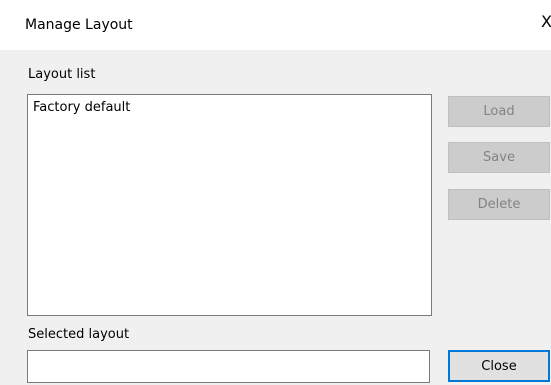 This screenshot has width=551, height=385. What do you see at coordinates (499, 111) in the screenshot?
I see `load-button: Load` at bounding box center [499, 111].